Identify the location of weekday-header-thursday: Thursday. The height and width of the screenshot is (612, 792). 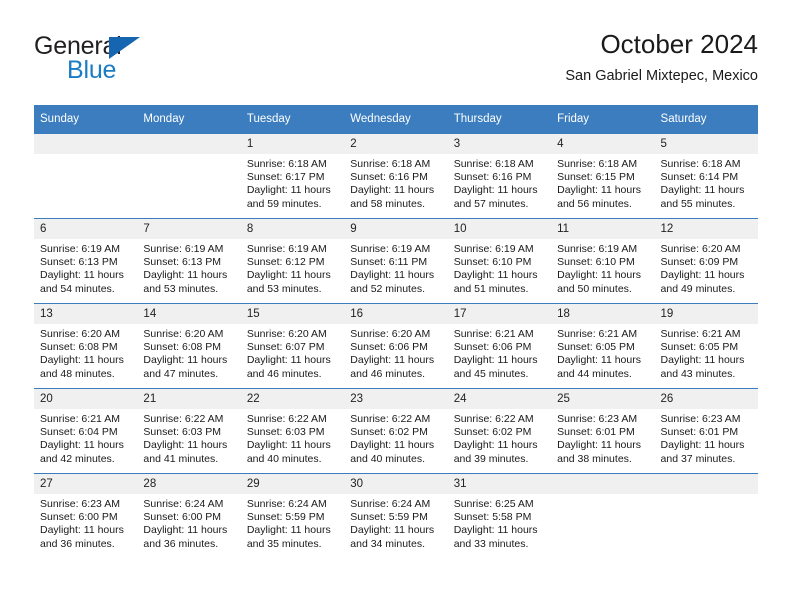
(499, 119).